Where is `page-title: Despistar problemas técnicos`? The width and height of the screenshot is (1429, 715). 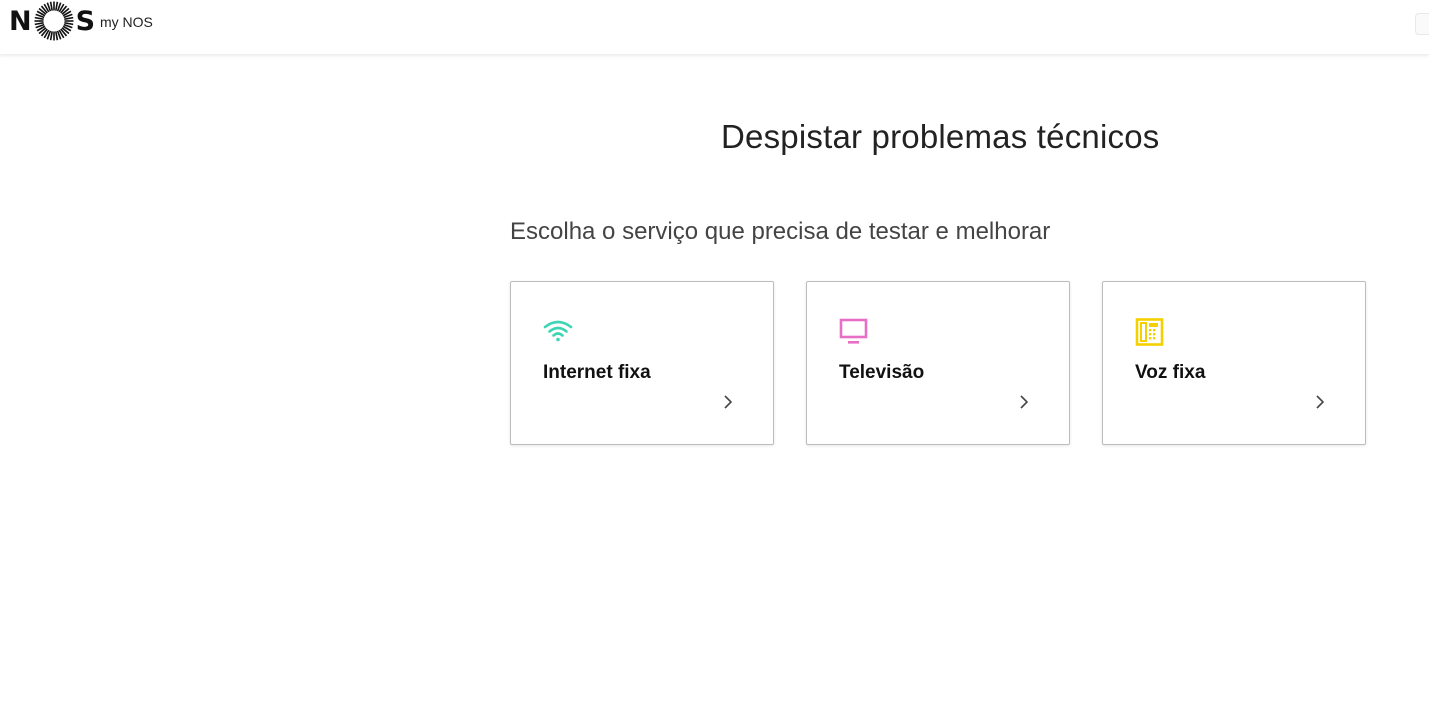
page-title: Despistar problemas técnicos is located at coordinates (940, 136).